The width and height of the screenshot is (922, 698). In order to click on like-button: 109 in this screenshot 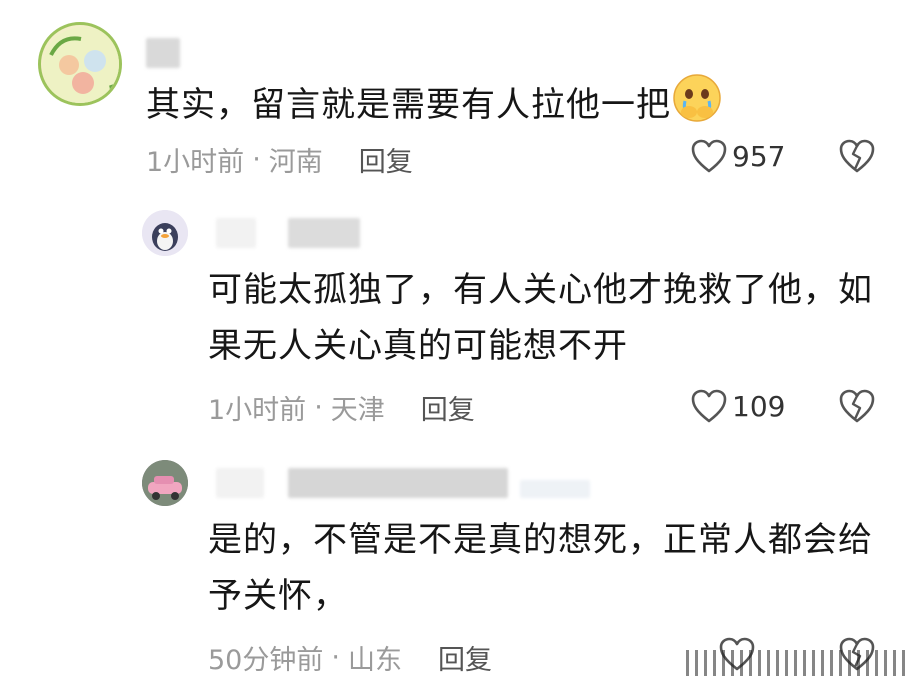, I will do `click(737, 406)`.